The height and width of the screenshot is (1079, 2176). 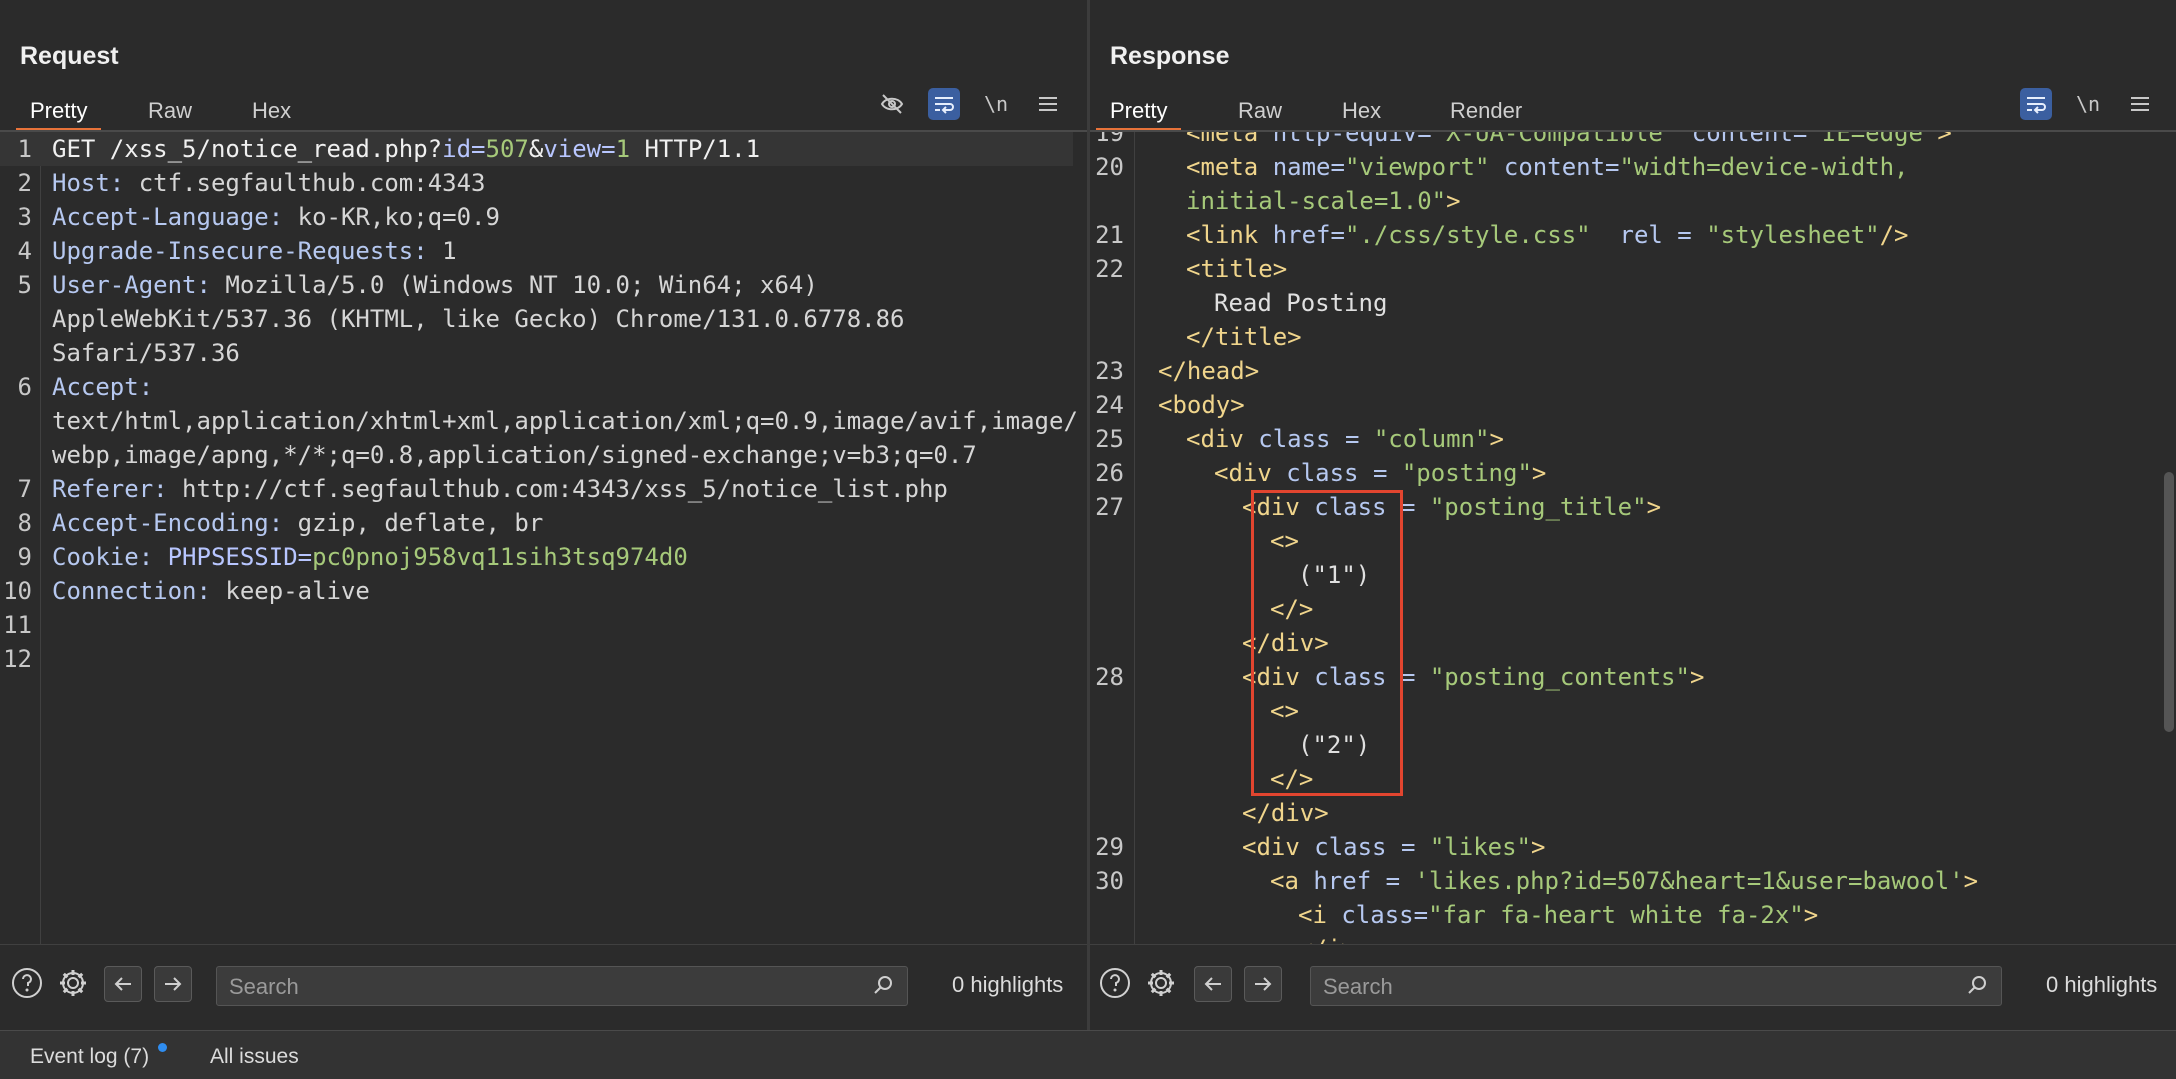 I want to click on code-token: href=, so click(x=1308, y=235).